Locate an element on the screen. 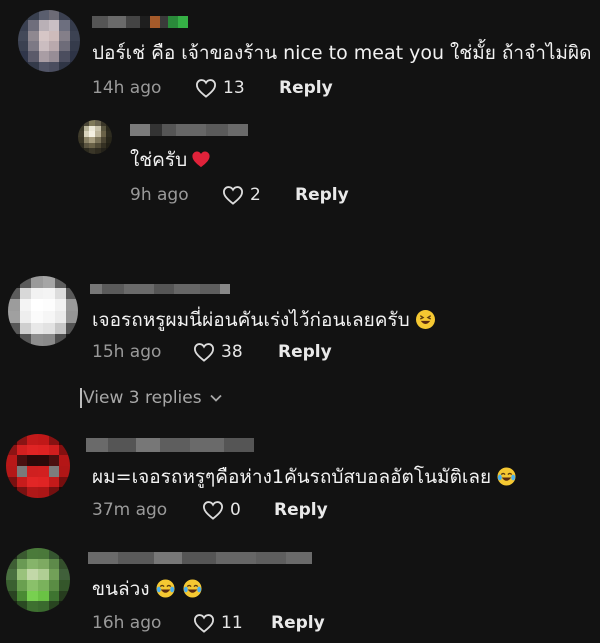  comment-meta: 14h ago 13 Reply is located at coordinates (212, 88).